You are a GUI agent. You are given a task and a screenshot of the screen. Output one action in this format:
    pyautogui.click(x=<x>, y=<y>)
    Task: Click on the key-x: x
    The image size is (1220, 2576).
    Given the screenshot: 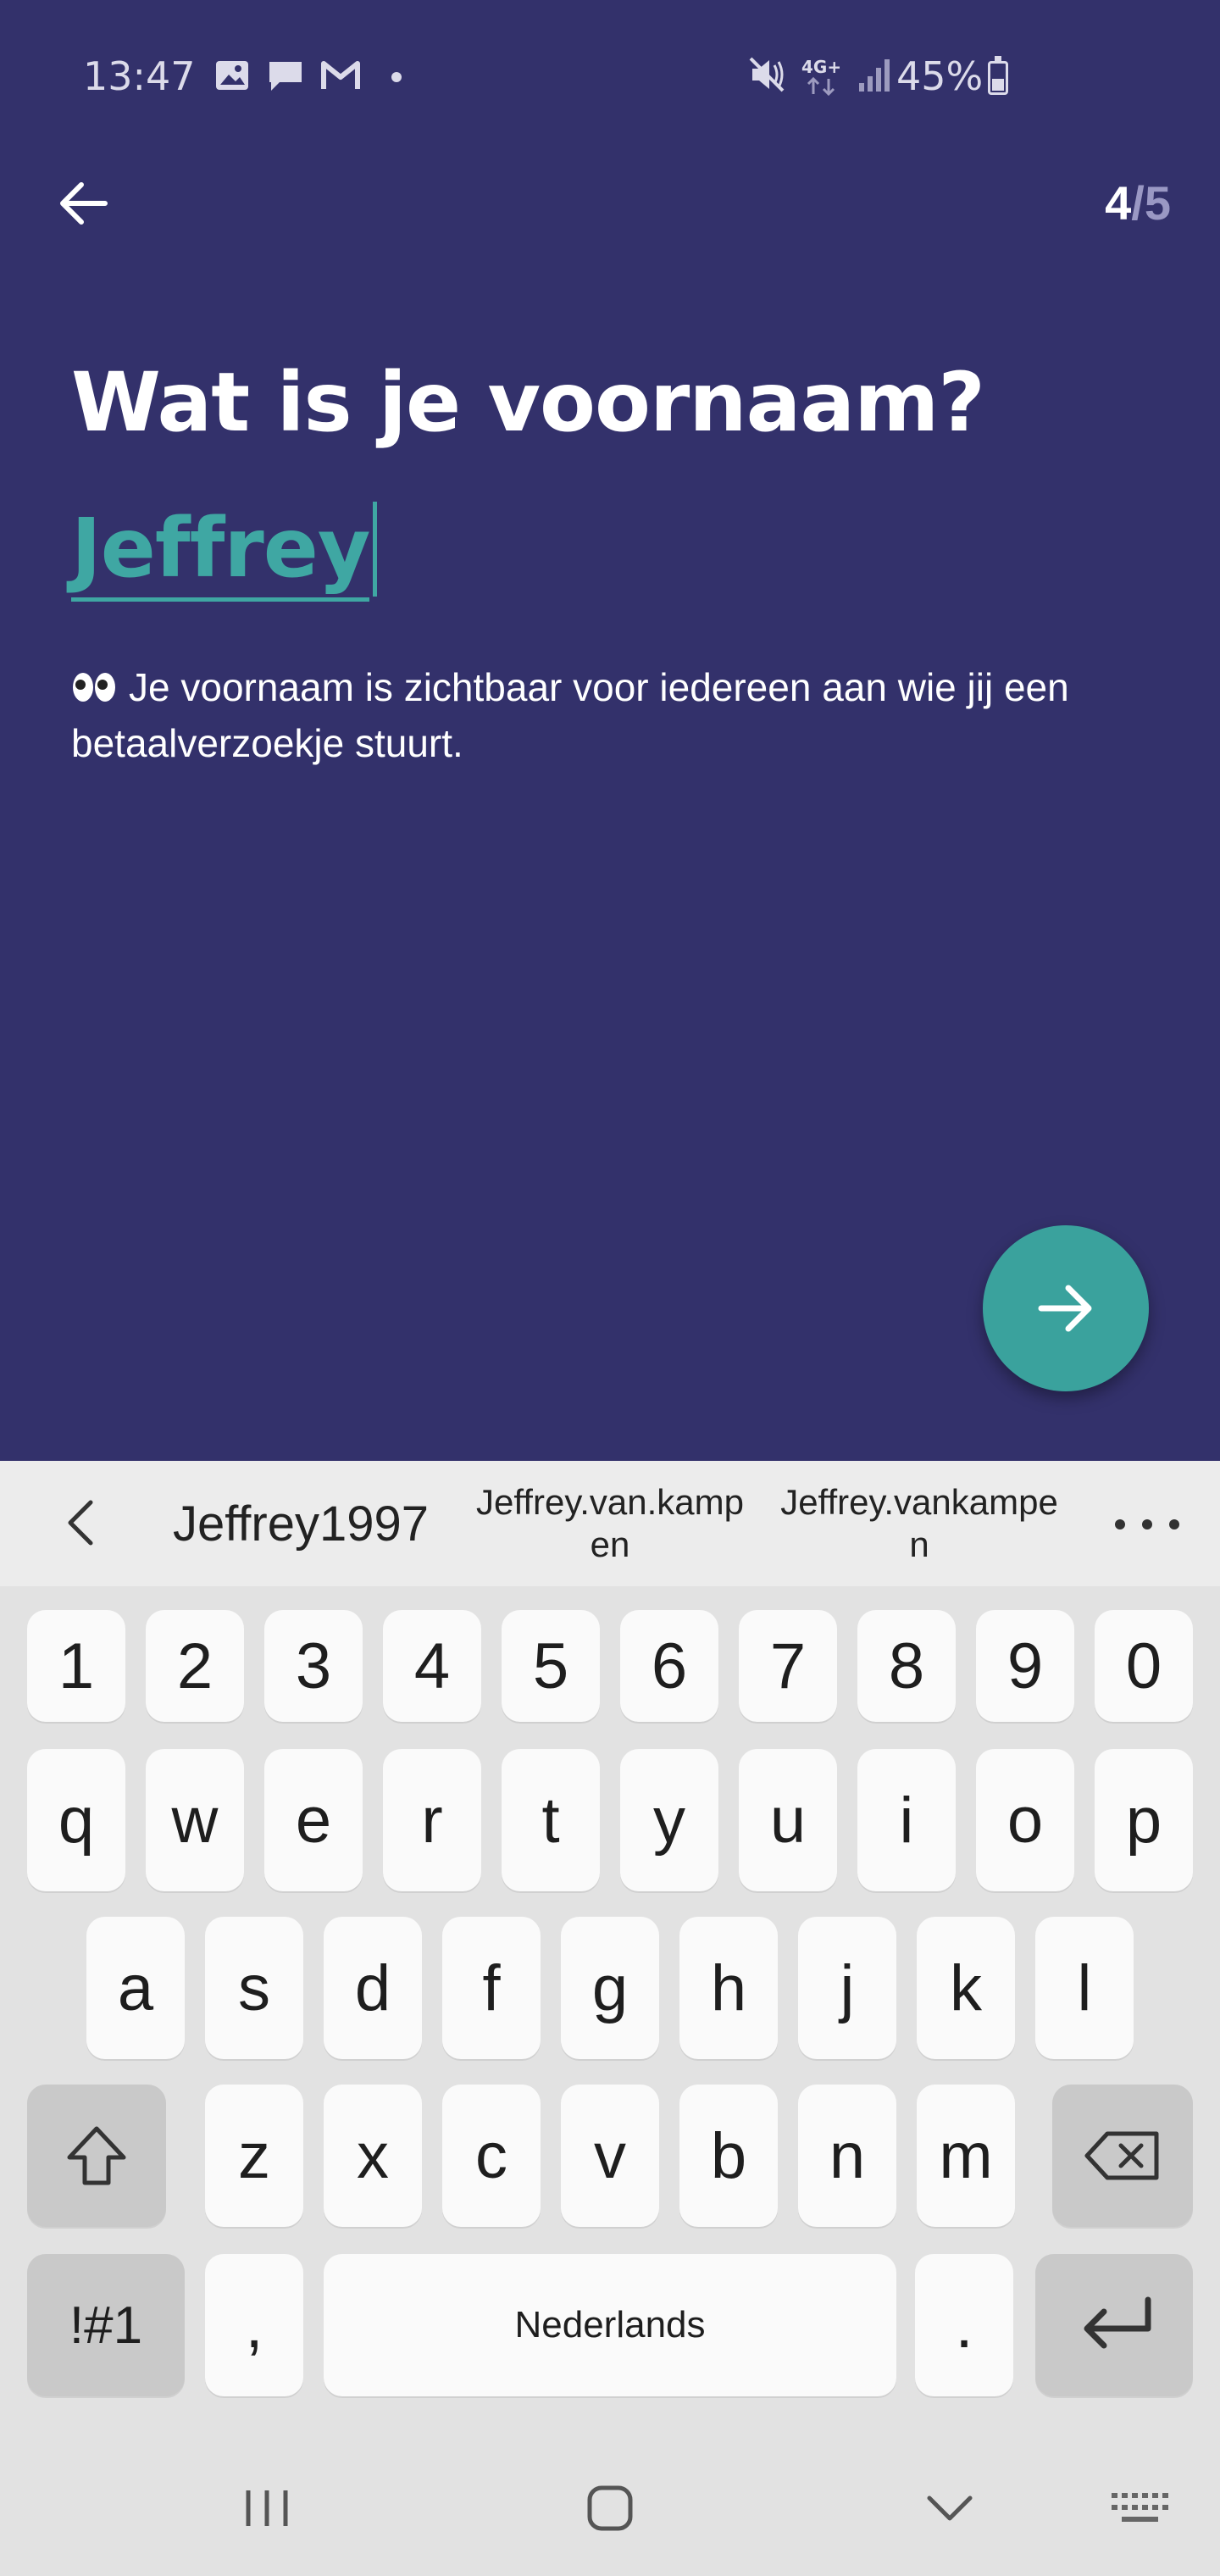 What is the action you would take?
    pyautogui.click(x=373, y=2156)
    